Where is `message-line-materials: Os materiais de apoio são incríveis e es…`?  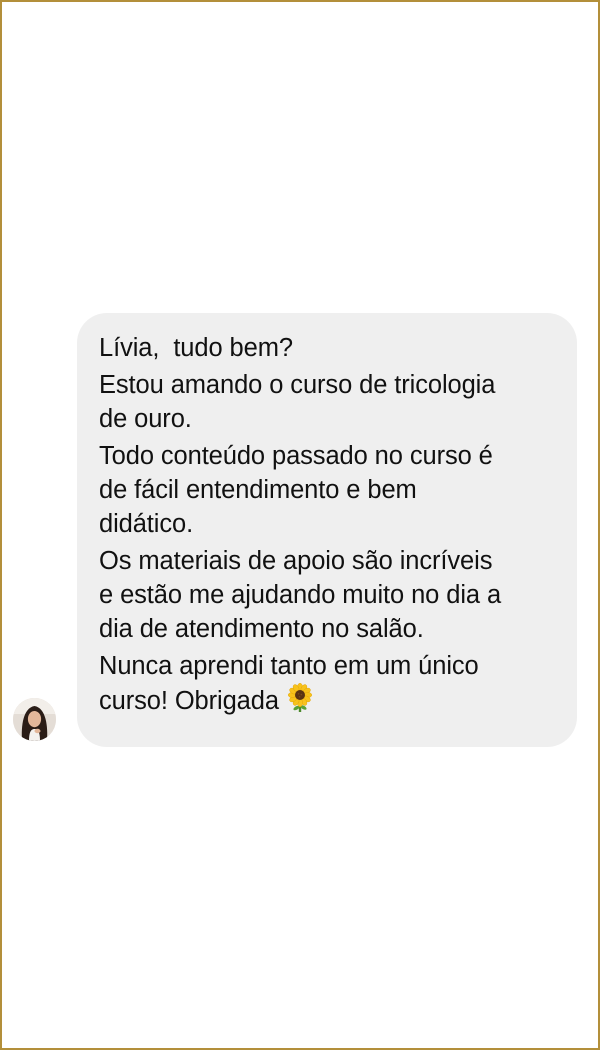 message-line-materials: Os materiais de apoio são incríveis e es… is located at coordinates (300, 595).